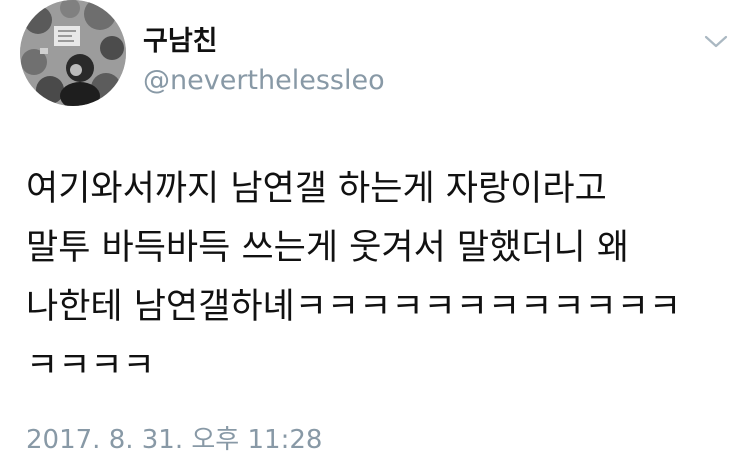 Image resolution: width=750 pixels, height=469 pixels. I want to click on tweet-timestamp: 2017. 8. 31. 오후 11:28, so click(174, 440).